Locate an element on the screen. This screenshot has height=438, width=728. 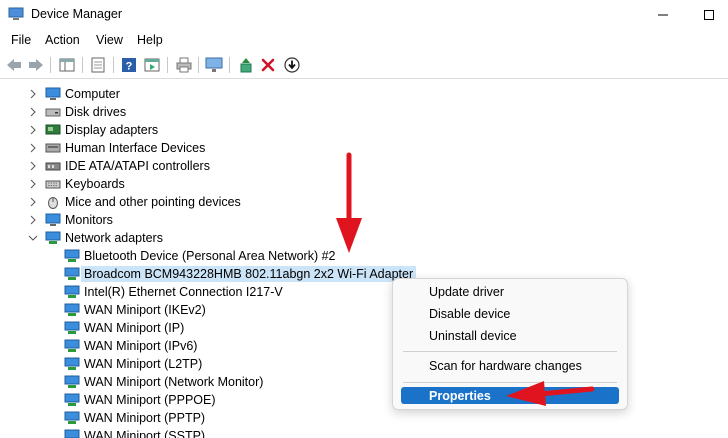
download-circle-icon is located at coordinates (292, 65).